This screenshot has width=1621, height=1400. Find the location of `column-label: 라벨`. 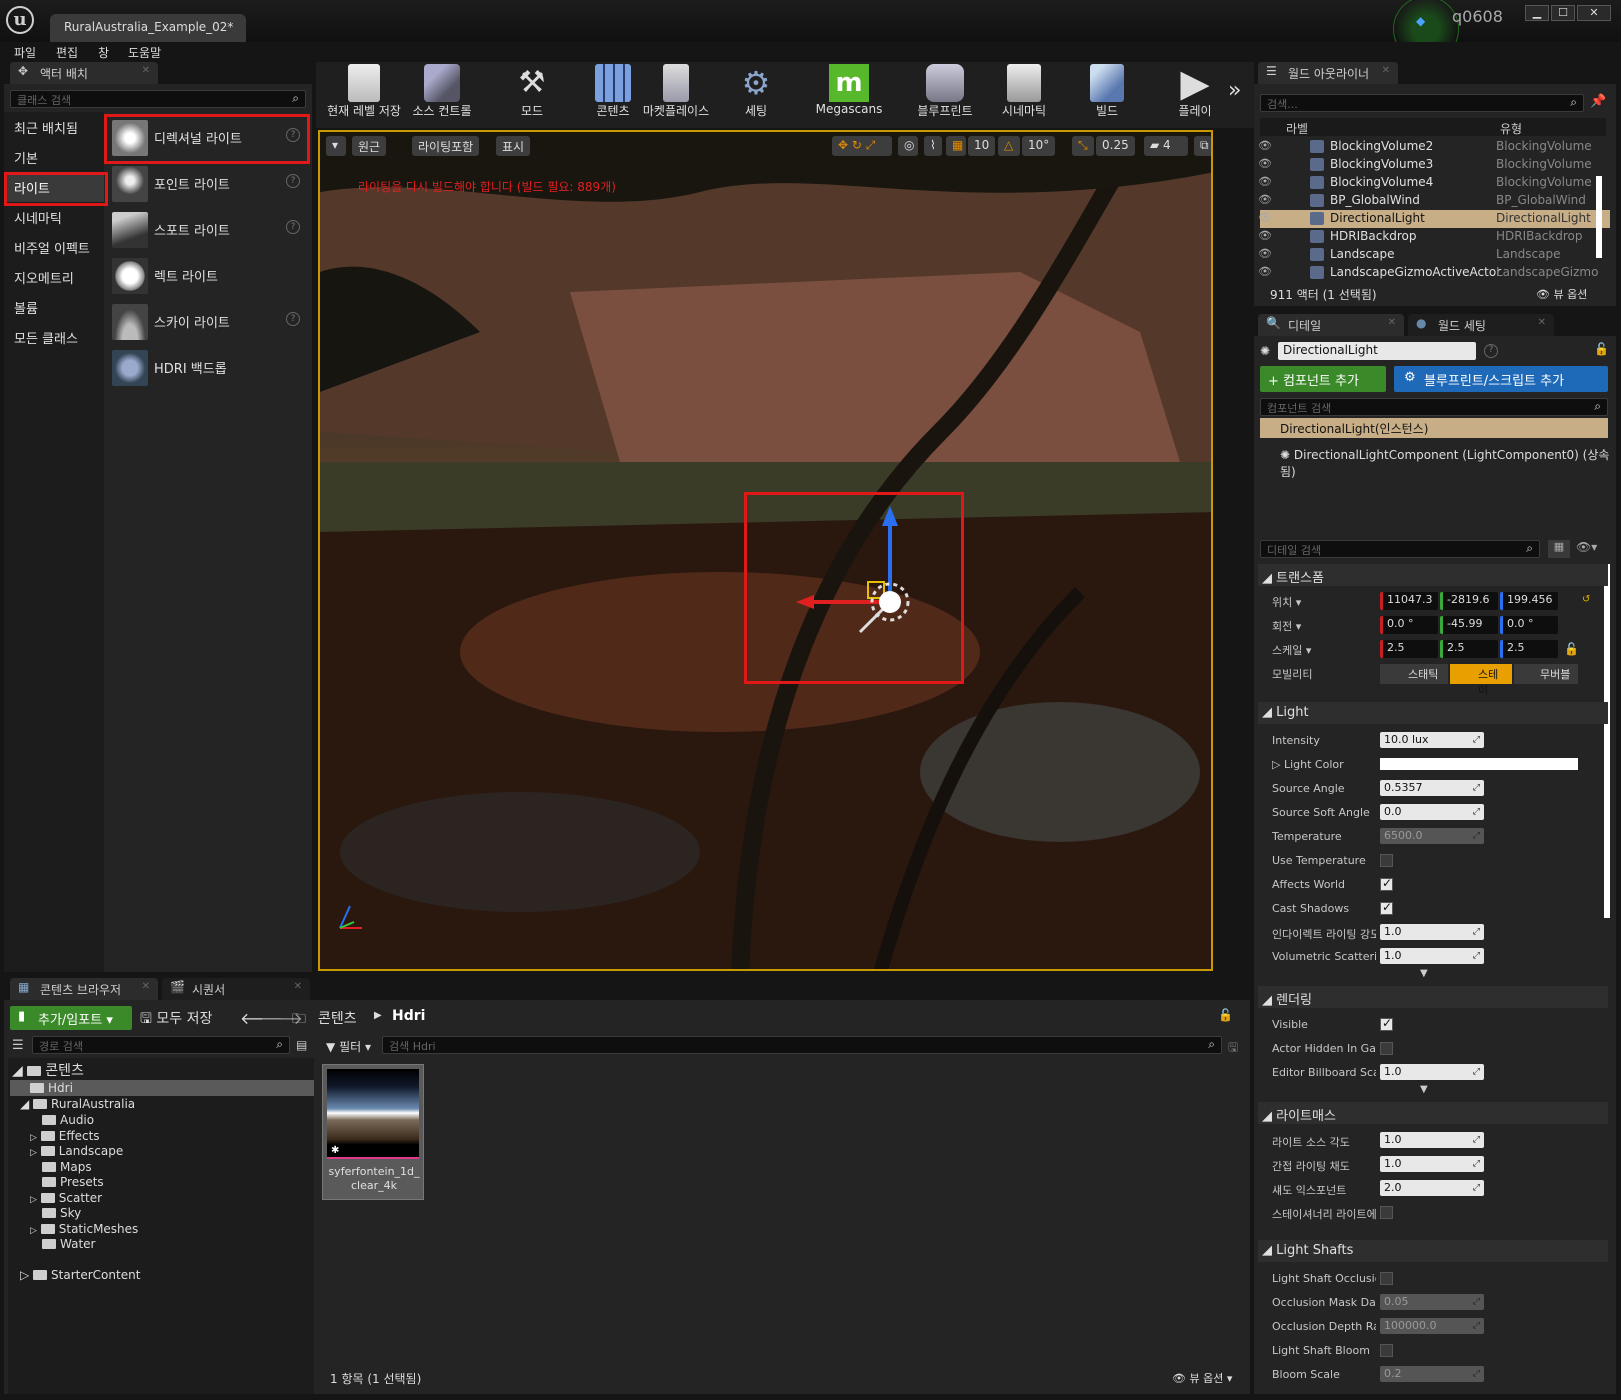

column-label: 라벨 is located at coordinates (1297, 128).